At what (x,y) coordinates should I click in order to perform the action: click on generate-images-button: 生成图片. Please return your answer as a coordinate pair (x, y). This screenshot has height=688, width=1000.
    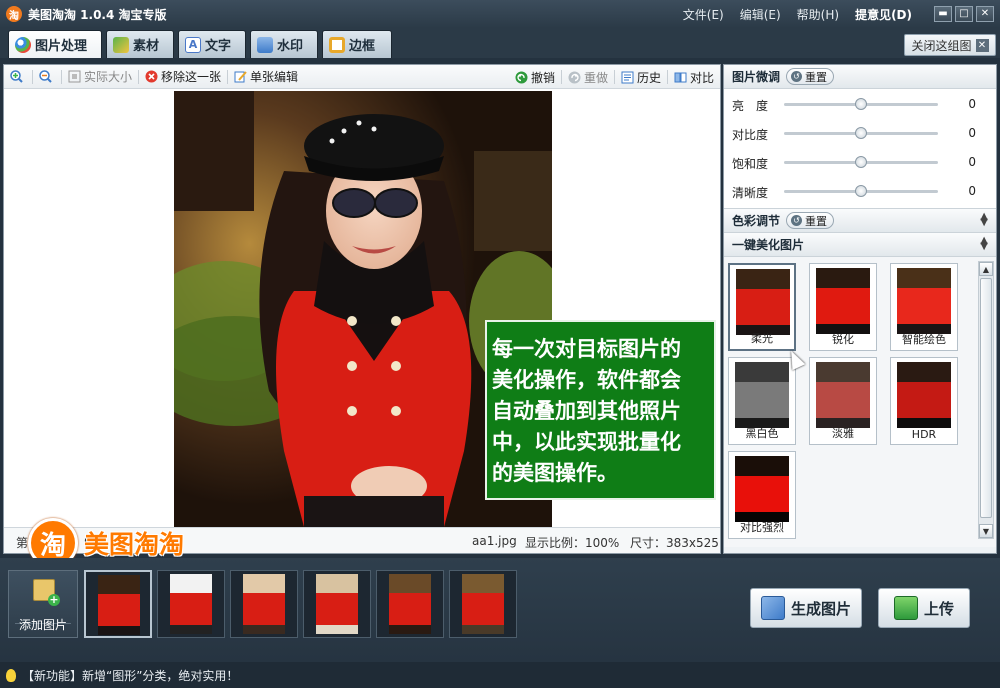
    Looking at the image, I should click on (806, 608).